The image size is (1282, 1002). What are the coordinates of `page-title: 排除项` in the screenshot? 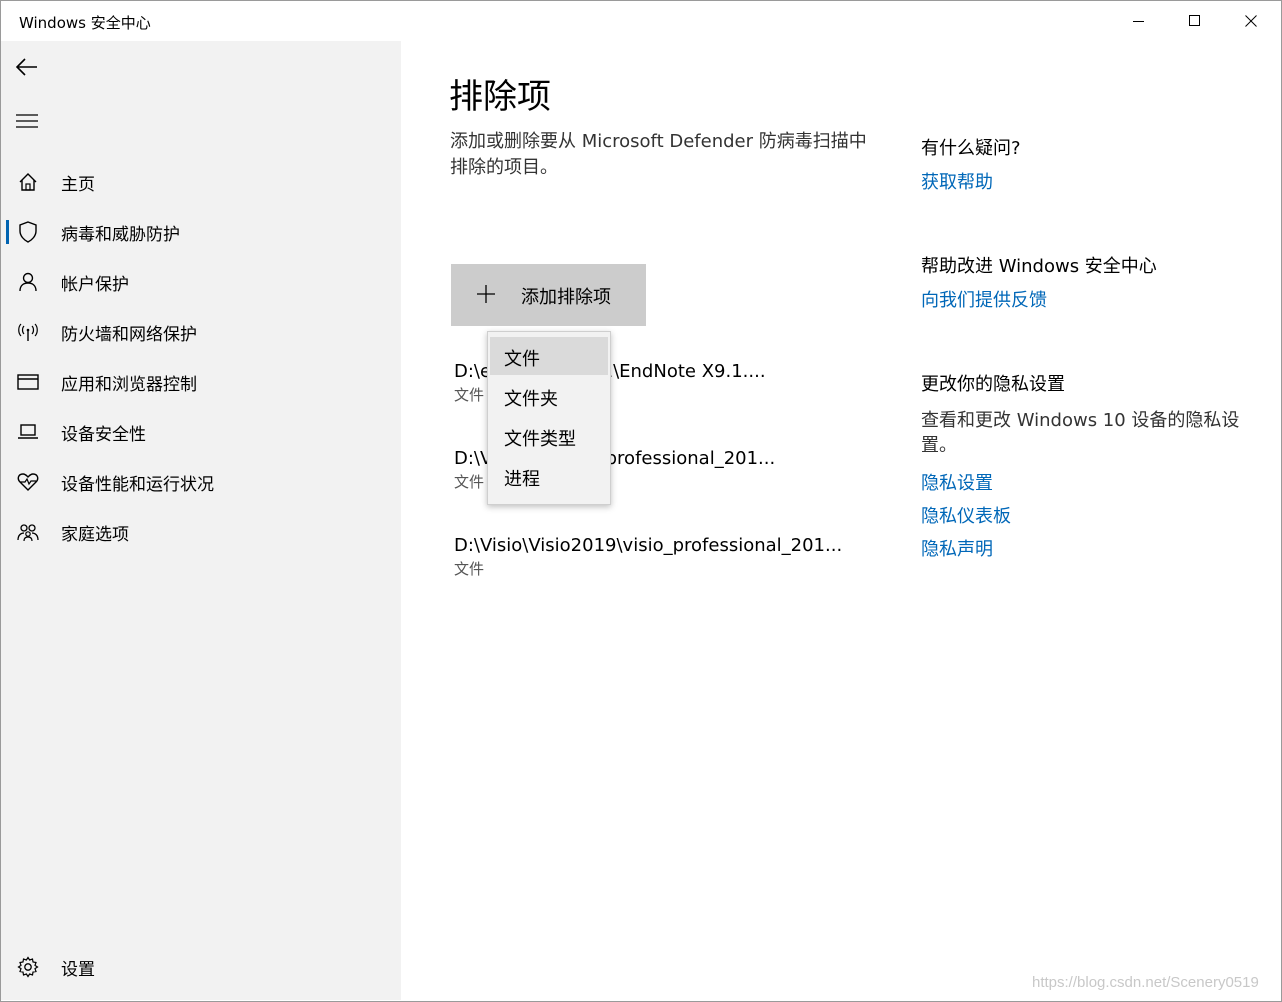 It's located at (500, 97).